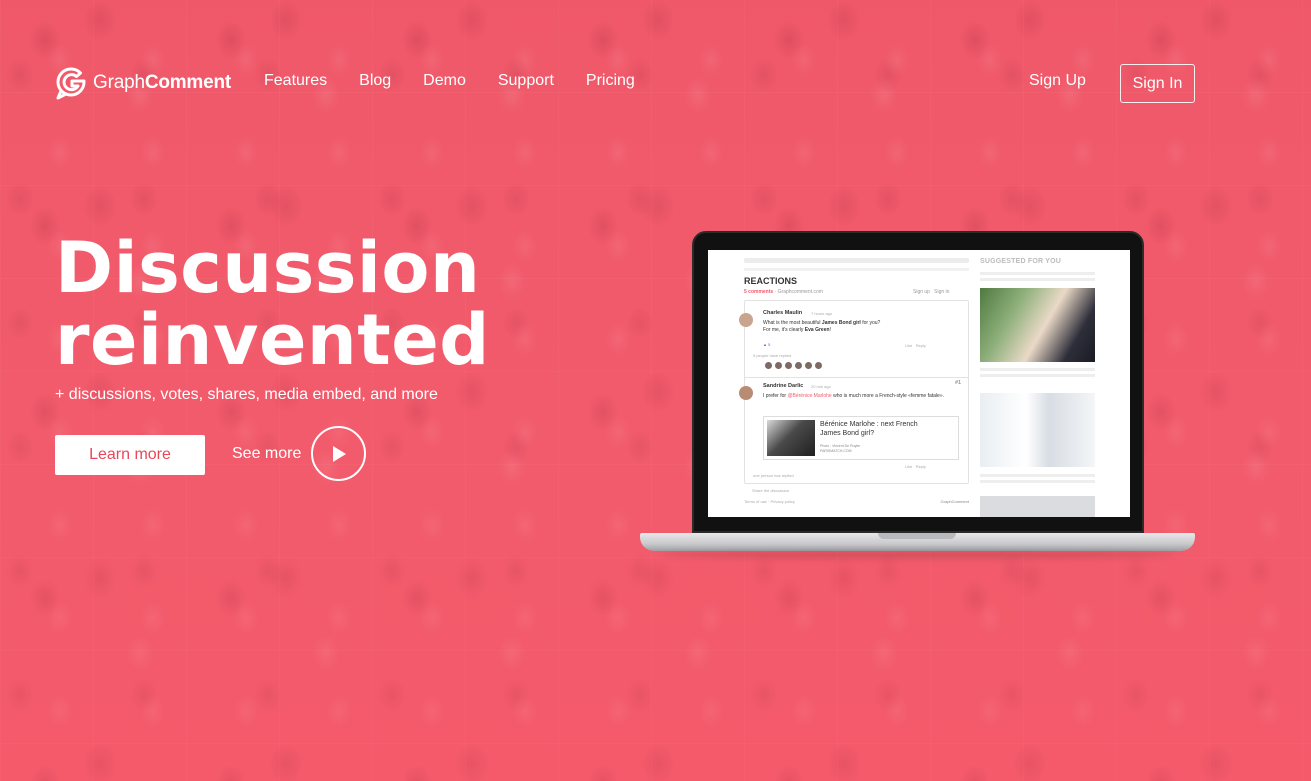 The width and height of the screenshot is (1311, 781). Describe the element at coordinates (931, 292) in the screenshot. I see `widget-auth-links: Sign up Sign in` at that location.